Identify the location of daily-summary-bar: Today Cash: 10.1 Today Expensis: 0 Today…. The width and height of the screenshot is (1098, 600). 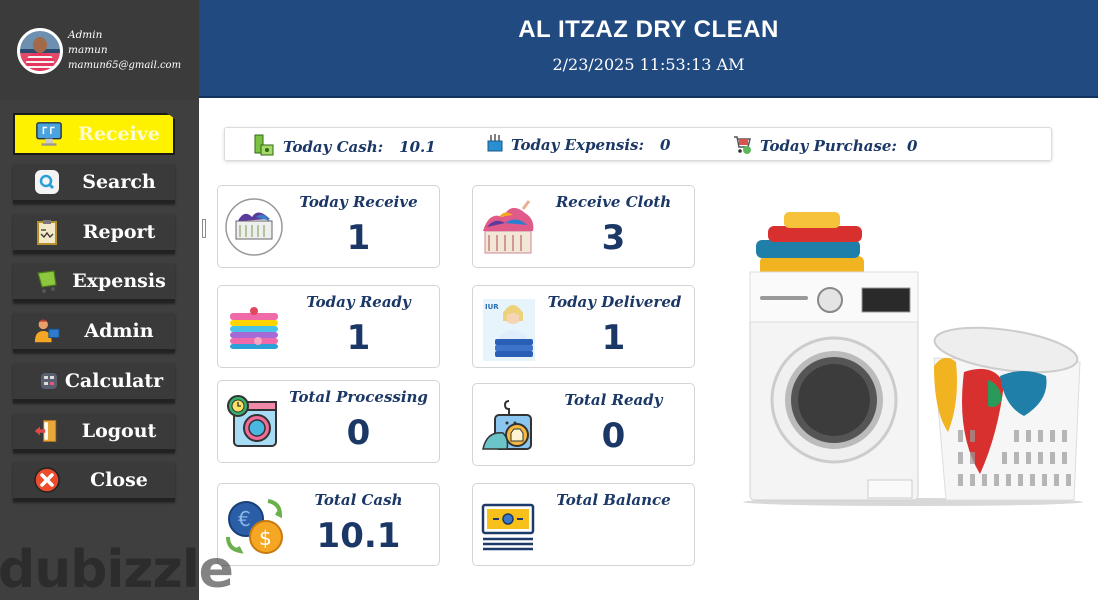
(638, 144).